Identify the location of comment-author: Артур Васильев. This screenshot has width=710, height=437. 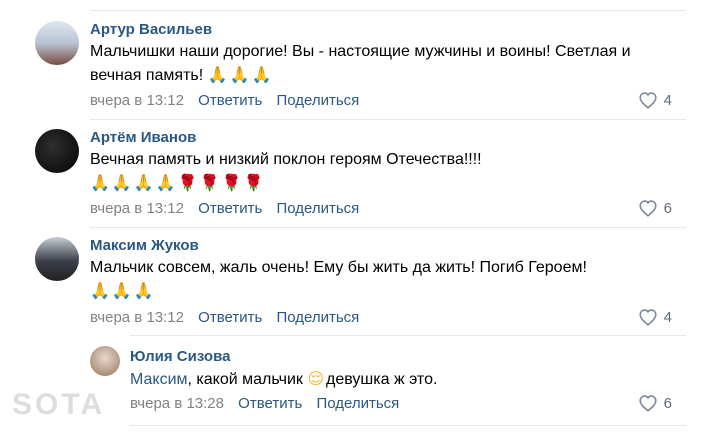
(151, 29).